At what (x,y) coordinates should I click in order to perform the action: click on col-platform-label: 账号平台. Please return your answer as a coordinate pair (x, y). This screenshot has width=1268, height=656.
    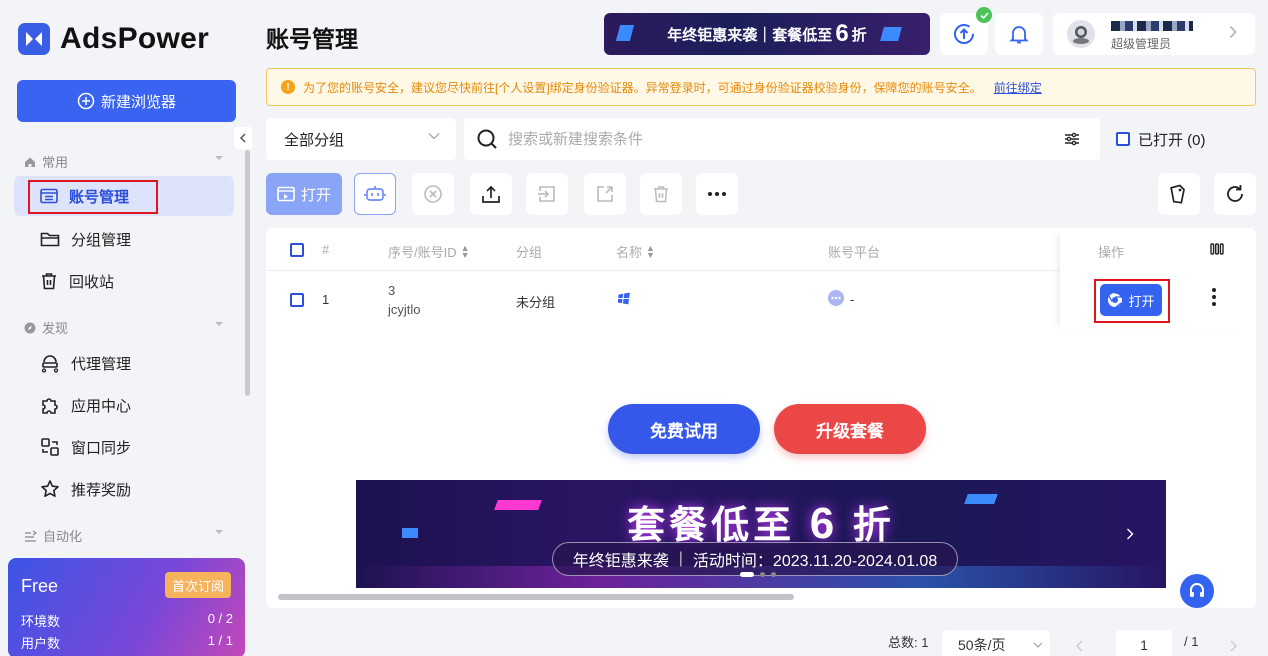
    Looking at the image, I should click on (854, 252).